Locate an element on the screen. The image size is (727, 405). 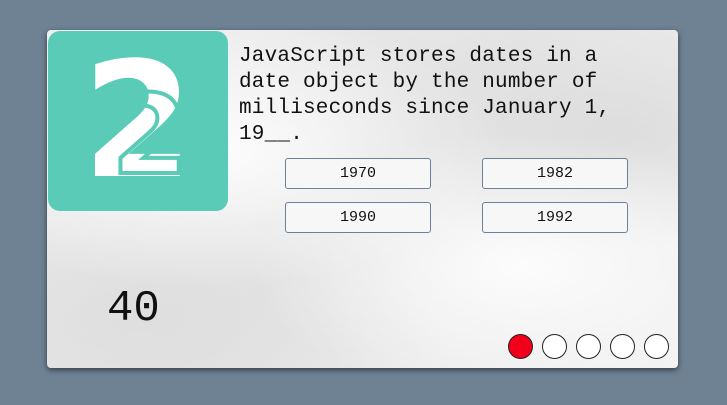
question-number-outline: 2 is located at coordinates (150, 131).